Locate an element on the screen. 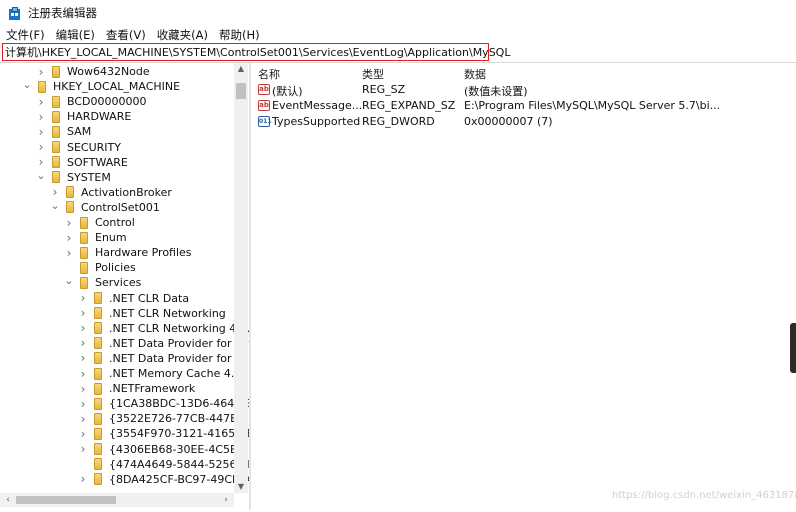  tree-item: › .NET CLR Networking is located at coordinates (152, 313).